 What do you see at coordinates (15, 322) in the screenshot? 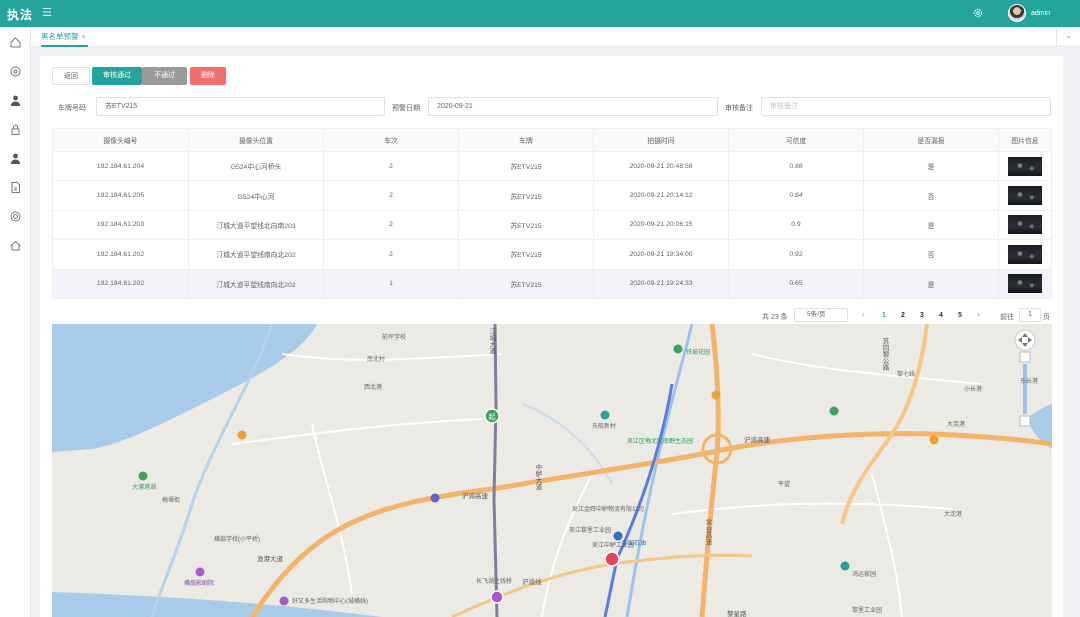
I see `sidebar` at bounding box center [15, 322].